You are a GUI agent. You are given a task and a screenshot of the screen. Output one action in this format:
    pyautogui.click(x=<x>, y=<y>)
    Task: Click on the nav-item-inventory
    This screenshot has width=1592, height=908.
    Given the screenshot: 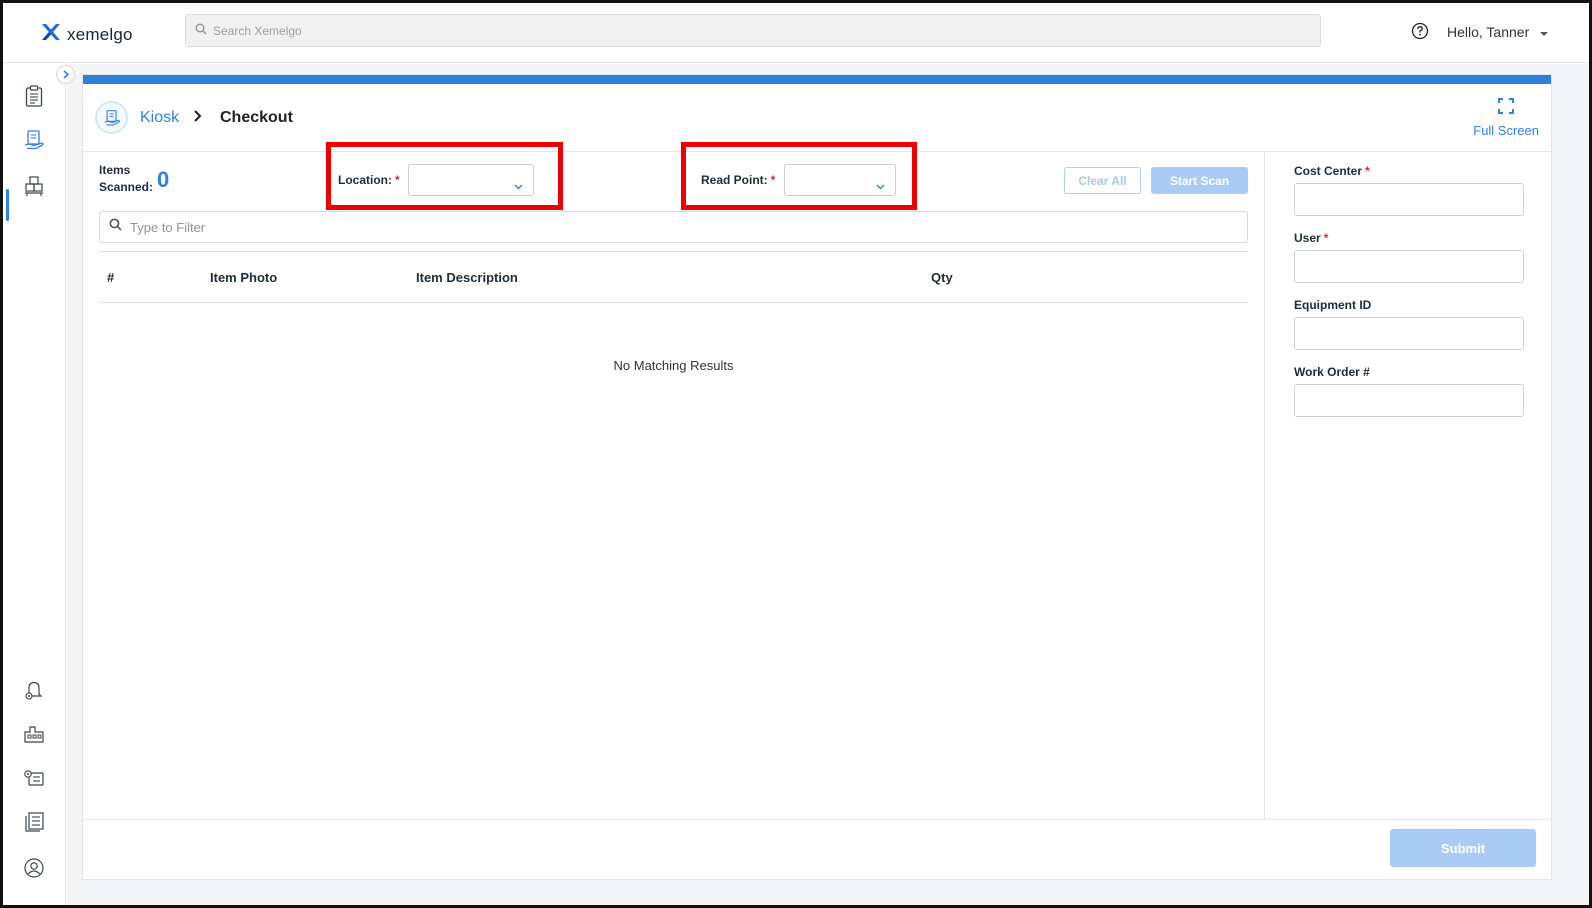 What is the action you would take?
    pyautogui.click(x=34, y=188)
    